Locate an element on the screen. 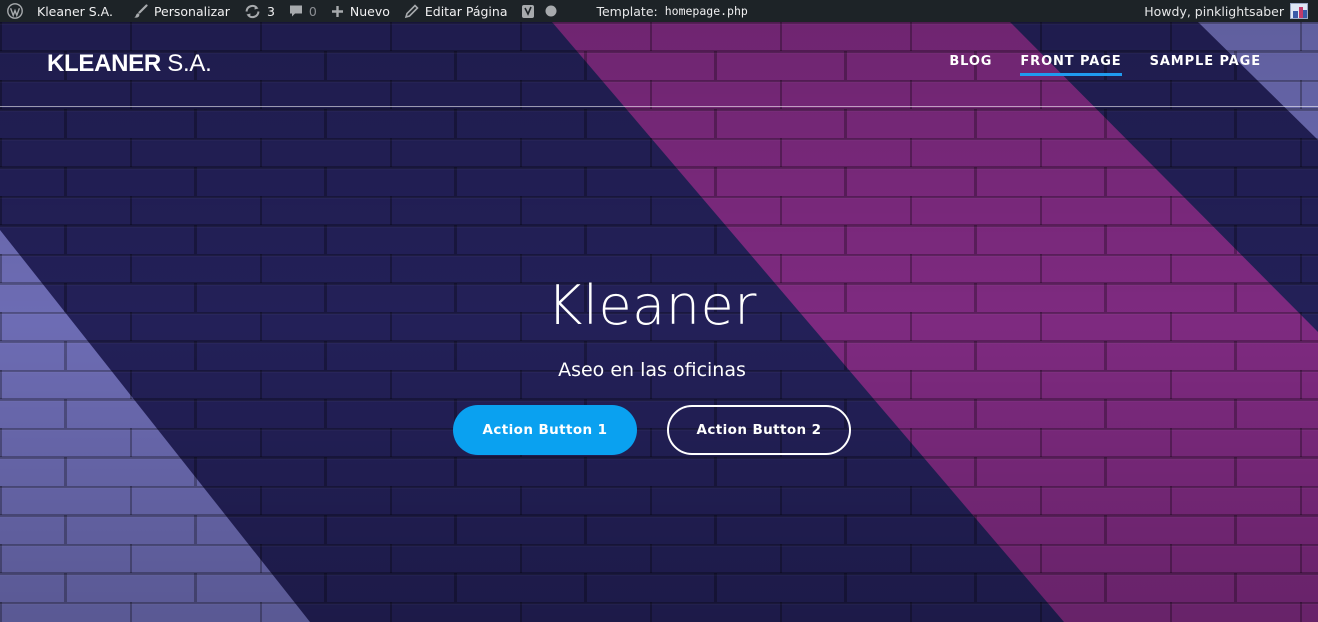 The width and height of the screenshot is (1318, 622). action-button-2: Action Button 2 is located at coordinates (759, 430).